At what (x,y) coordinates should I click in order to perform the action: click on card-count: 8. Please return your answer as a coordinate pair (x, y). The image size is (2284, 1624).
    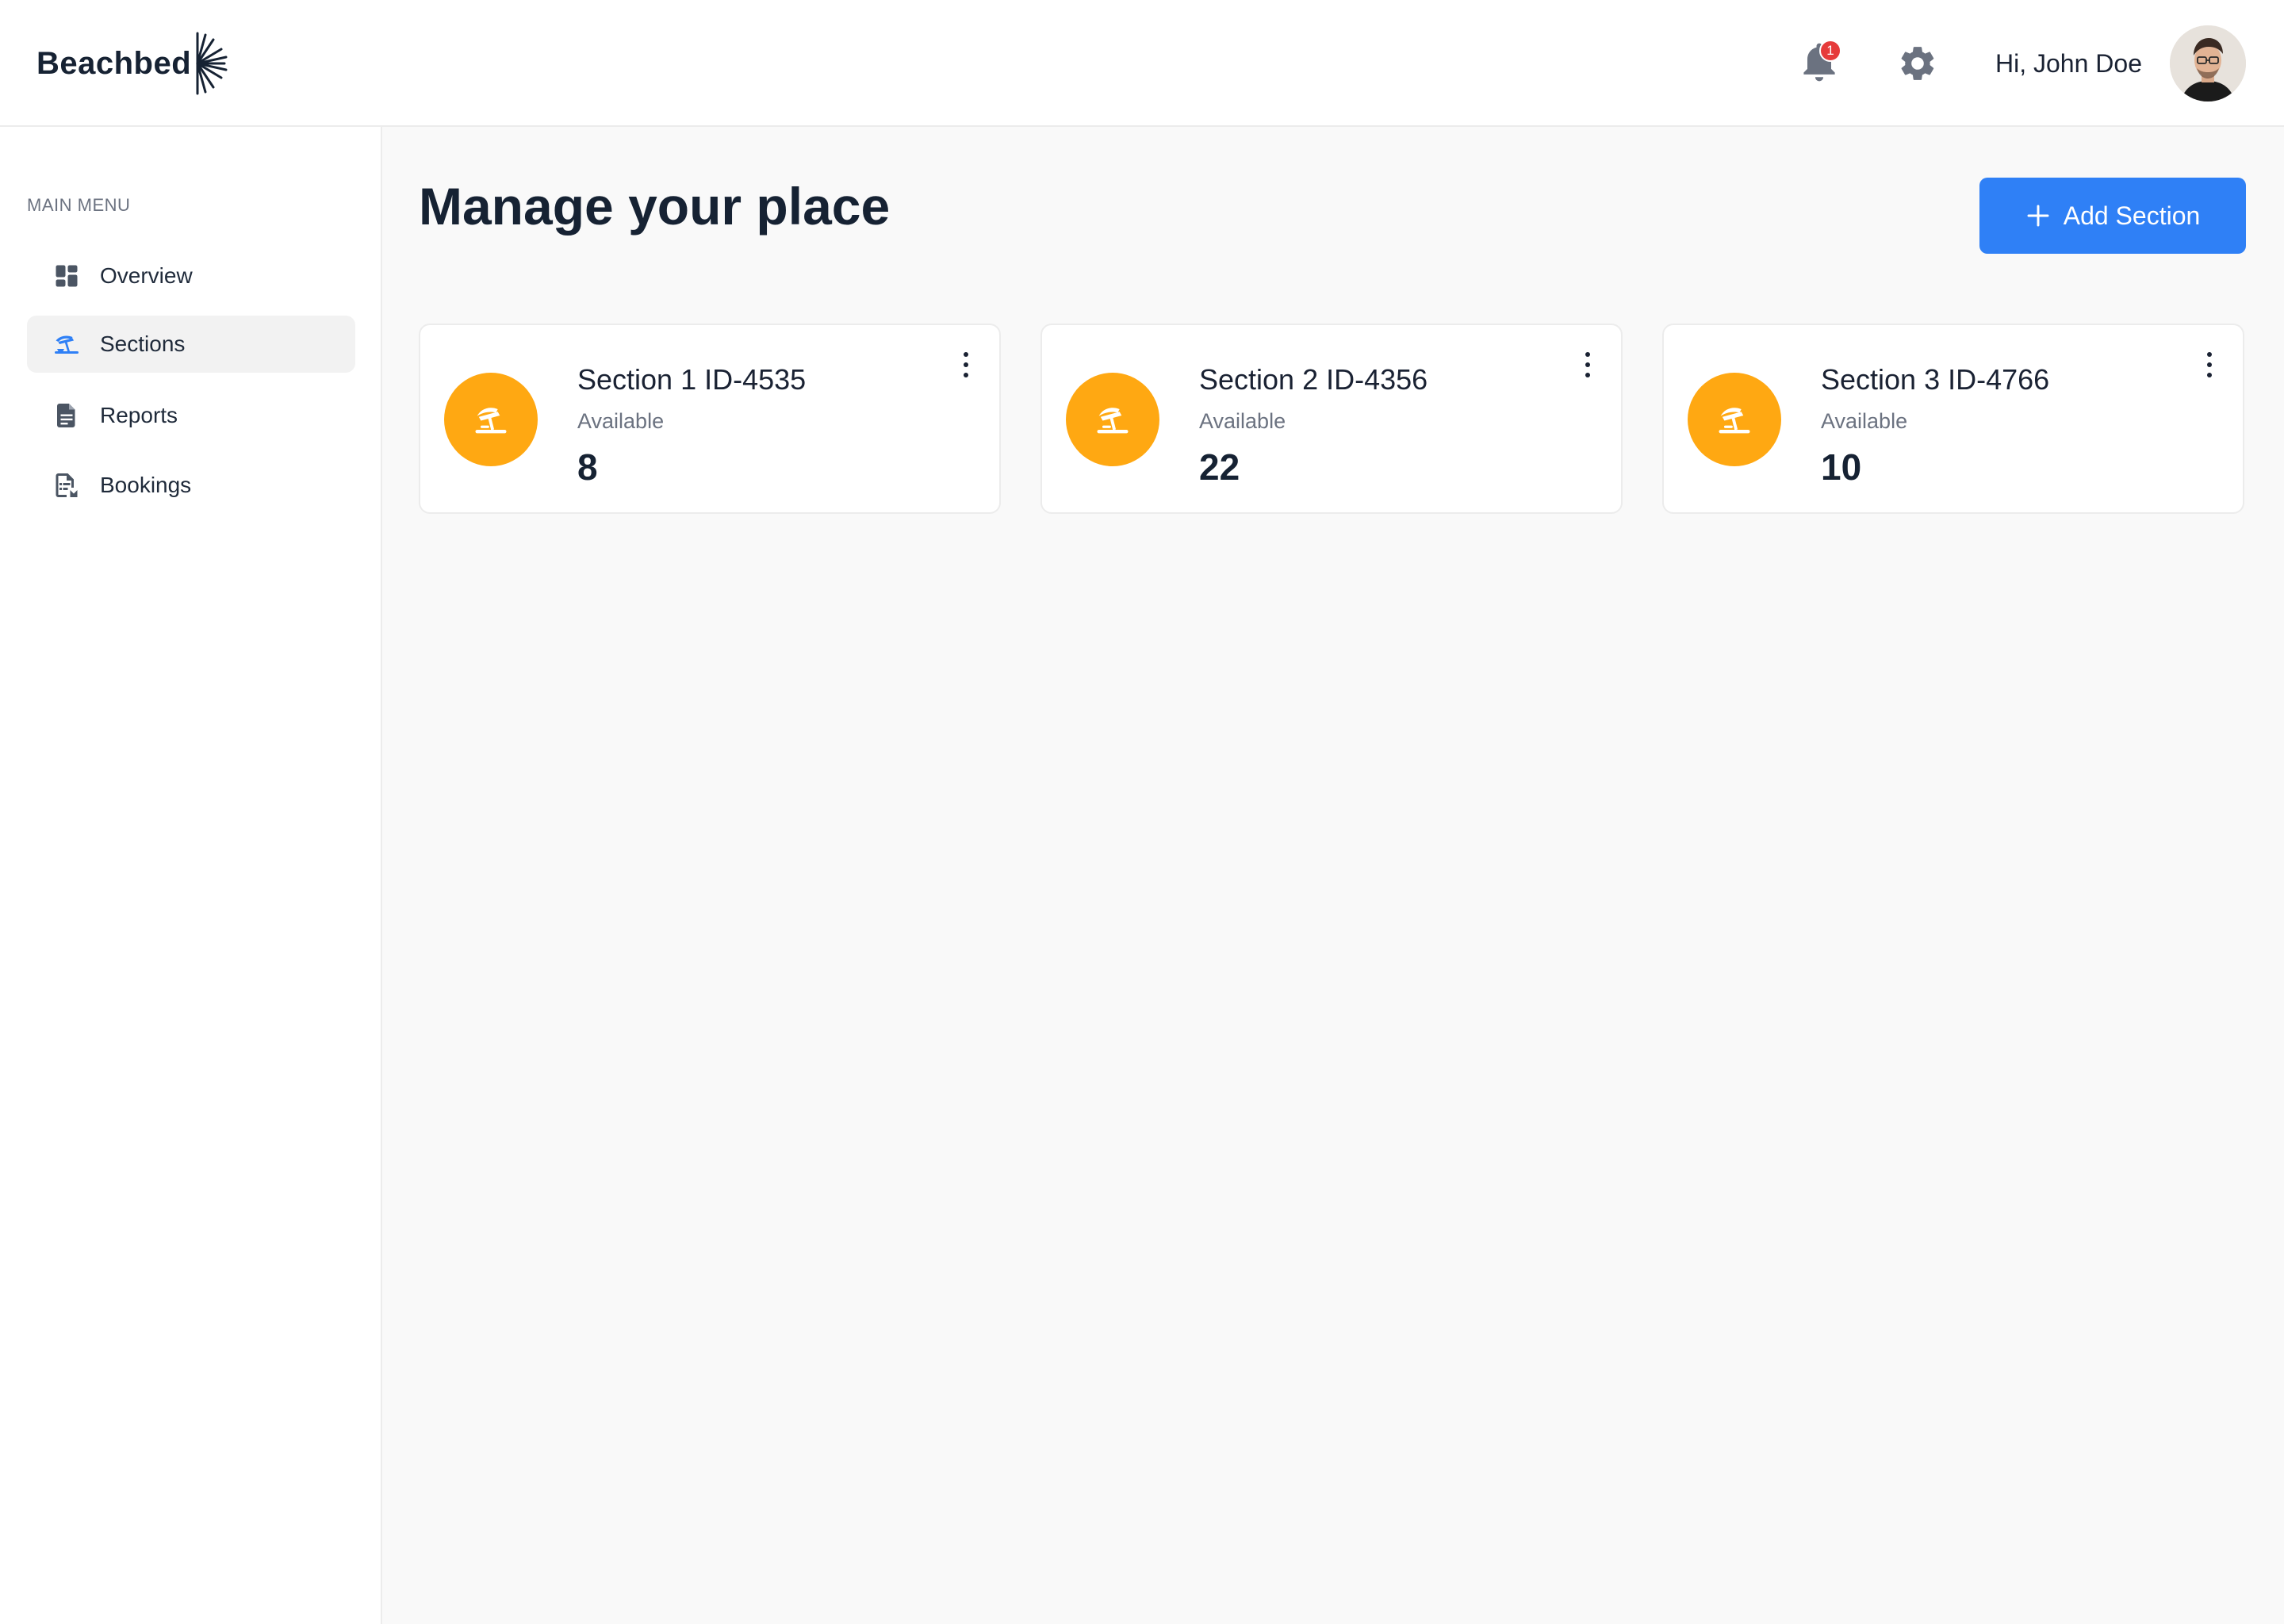
    Looking at the image, I should click on (587, 467).